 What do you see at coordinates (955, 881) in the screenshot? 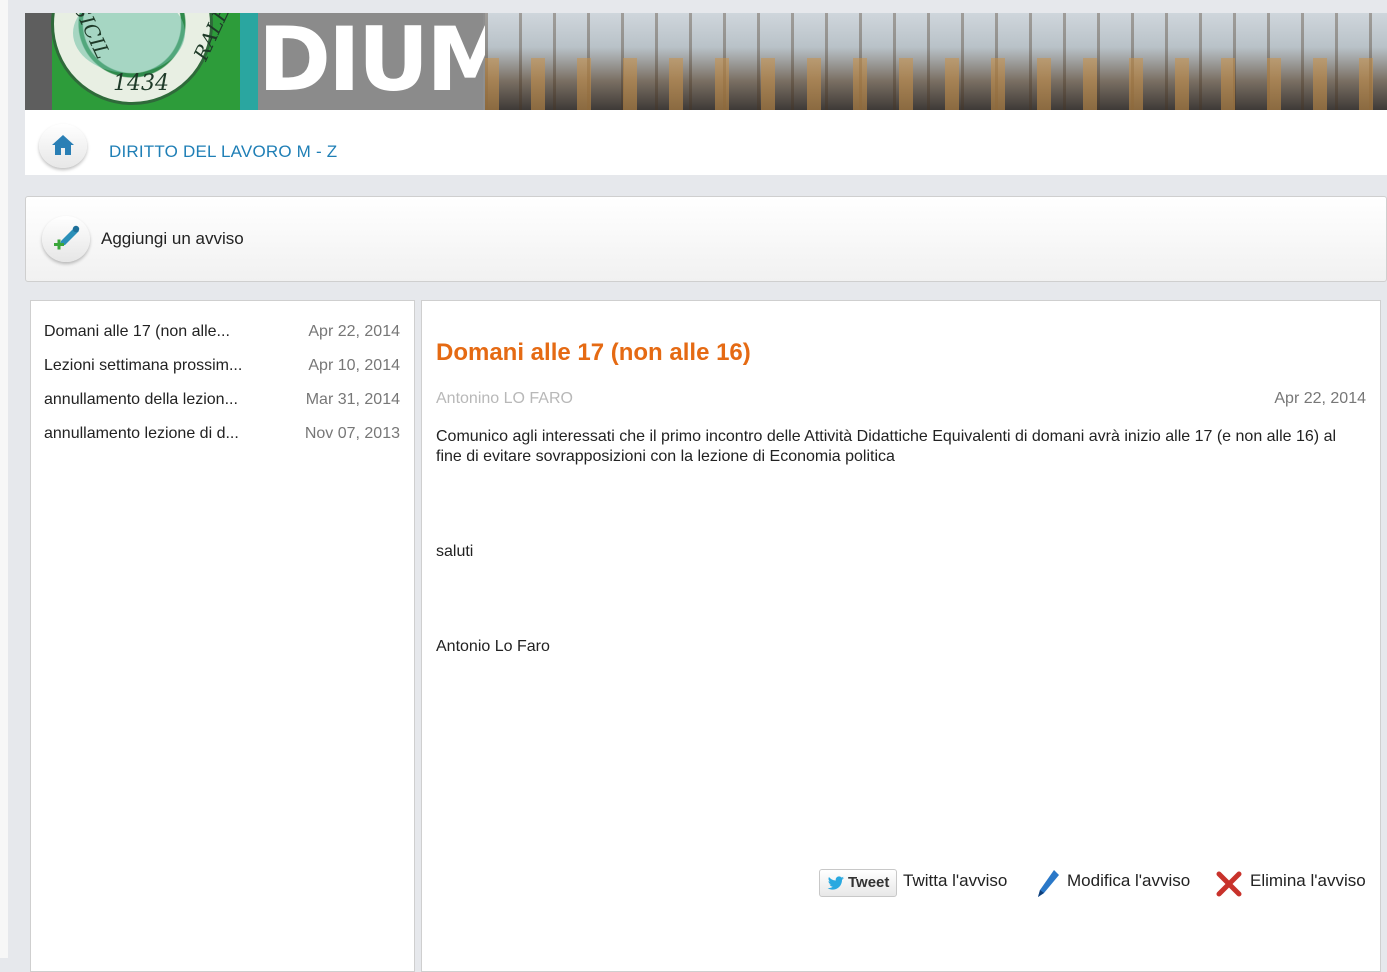
I see `tweet-notice-link: Twitta l'avviso` at bounding box center [955, 881].